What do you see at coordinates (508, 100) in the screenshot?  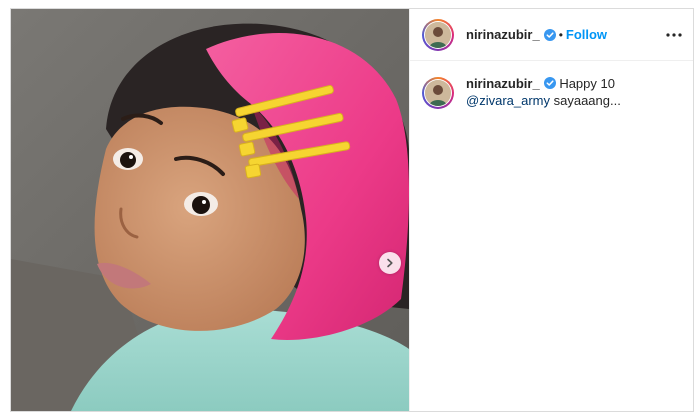 I see `mention-link: @zivara_army` at bounding box center [508, 100].